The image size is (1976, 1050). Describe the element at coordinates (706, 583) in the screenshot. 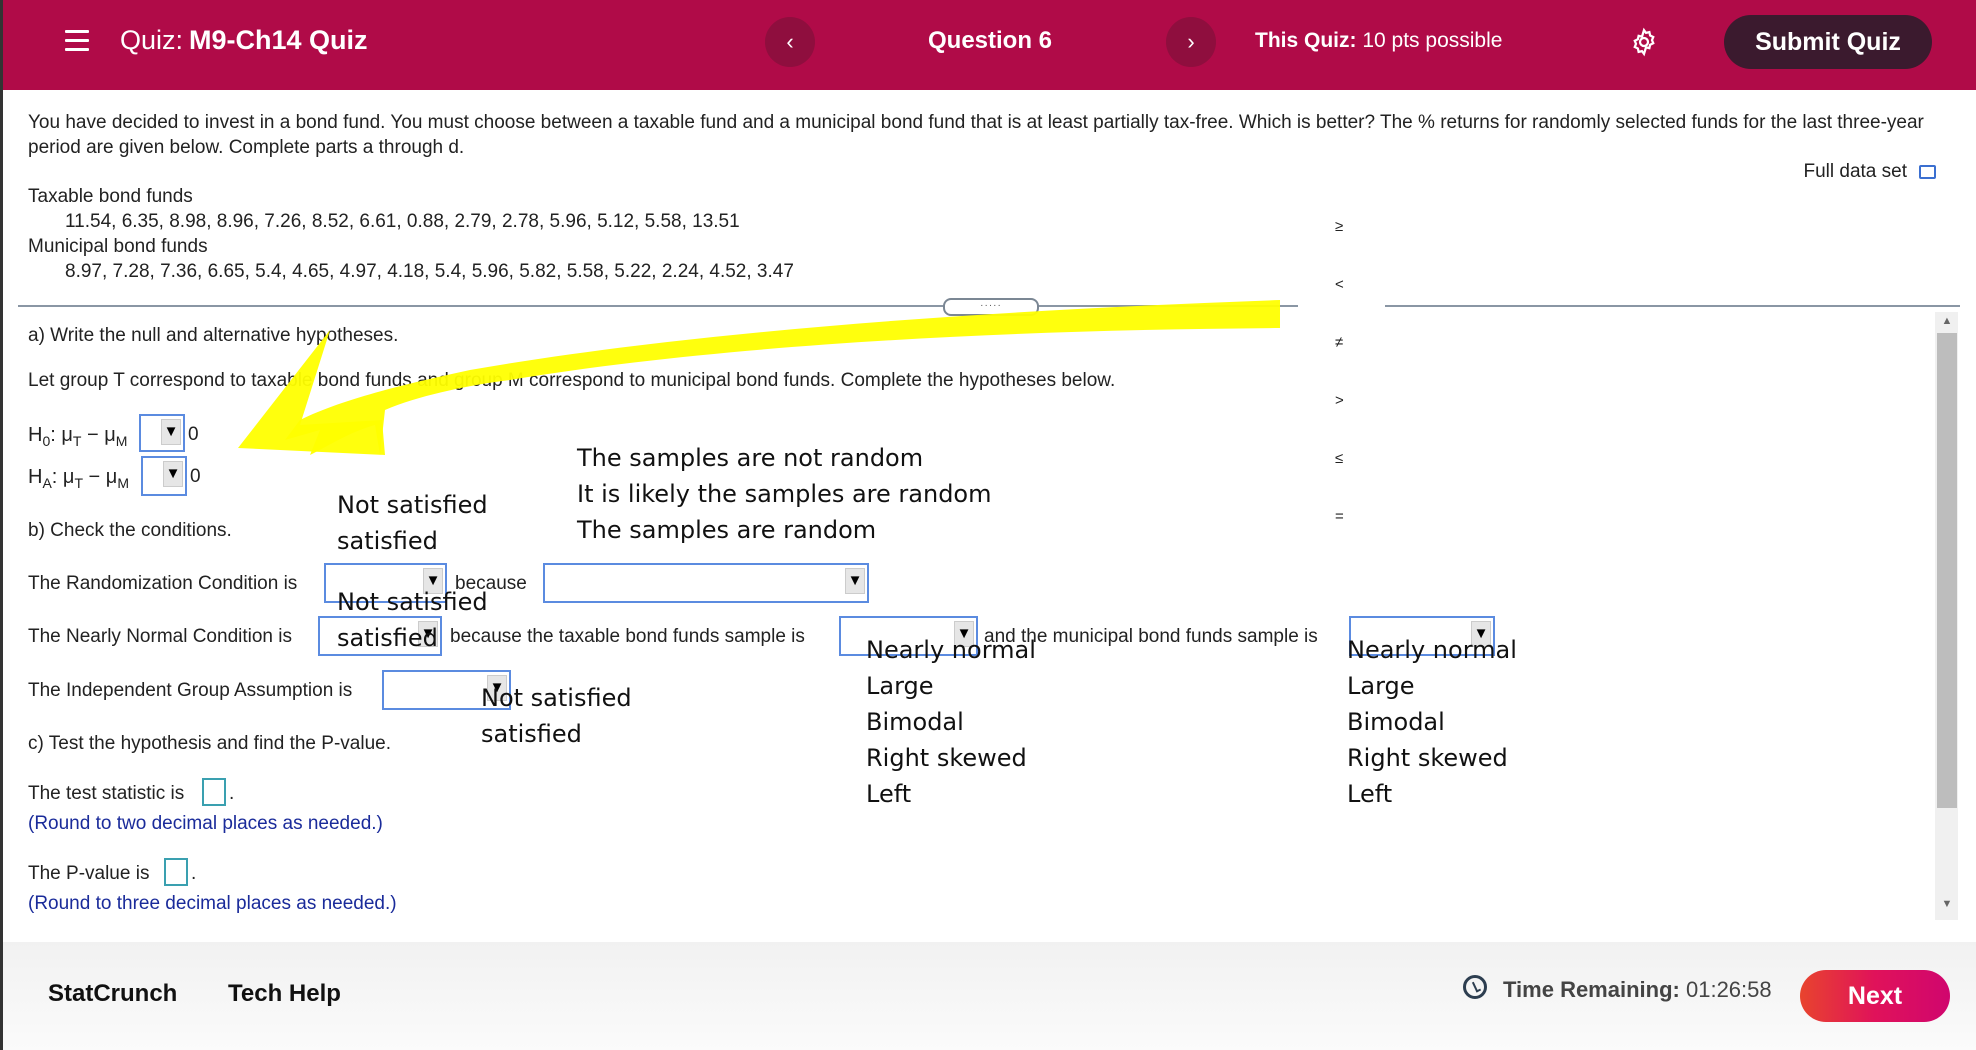

I see `randomization-reason-select: ▼` at that location.